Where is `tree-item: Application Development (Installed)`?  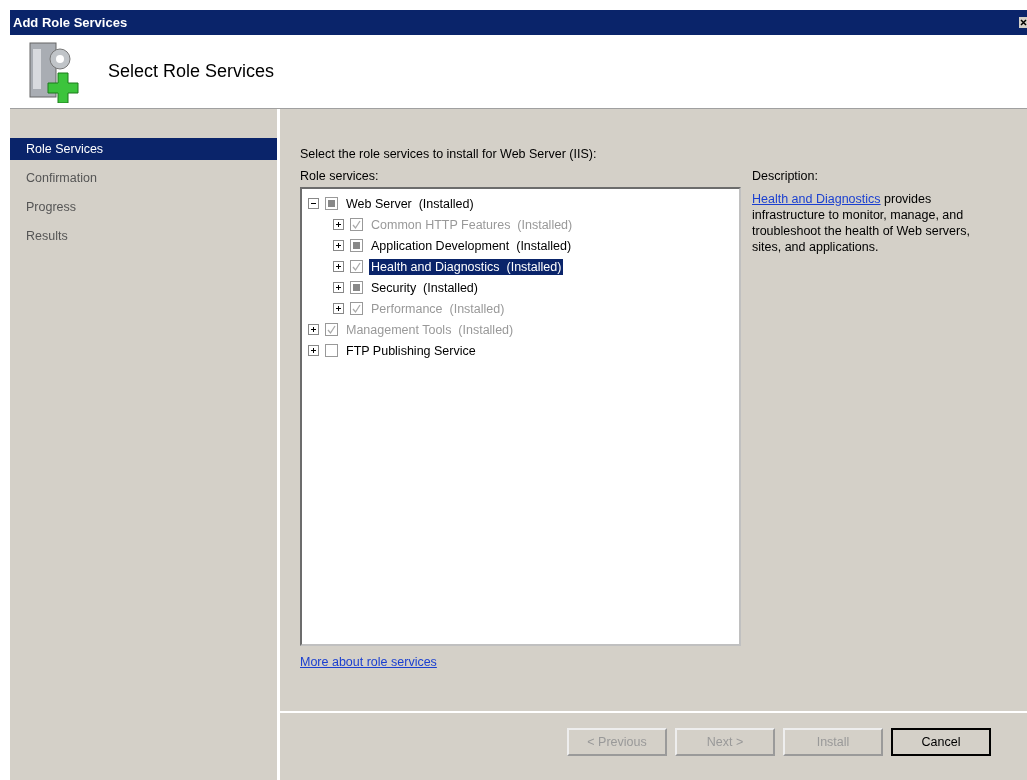
tree-item: Application Development (Installed) is located at coordinates (471, 245).